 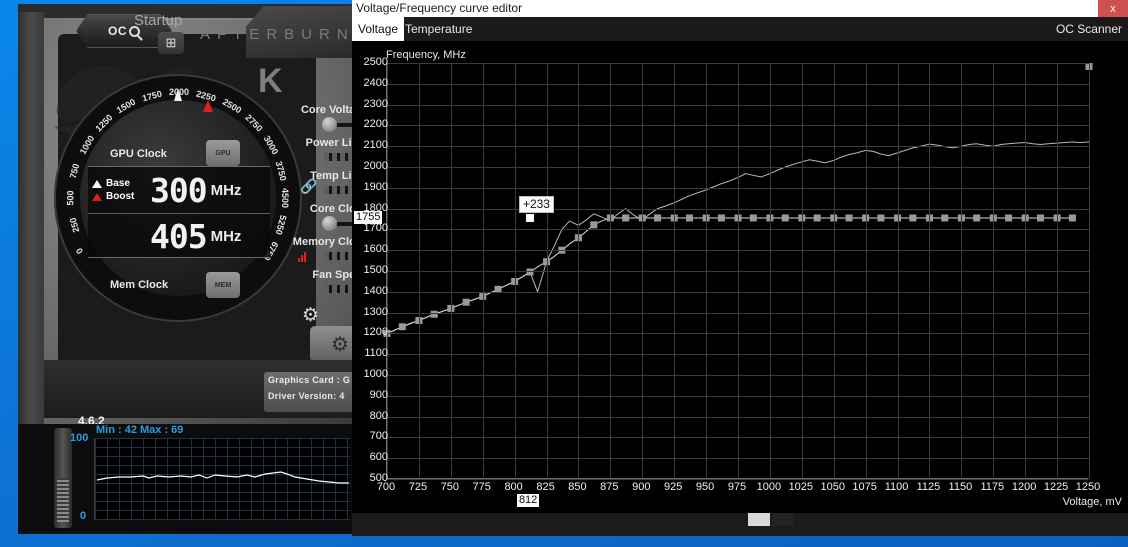 What do you see at coordinates (158, 20) in the screenshot?
I see `startup-label: Startup` at bounding box center [158, 20].